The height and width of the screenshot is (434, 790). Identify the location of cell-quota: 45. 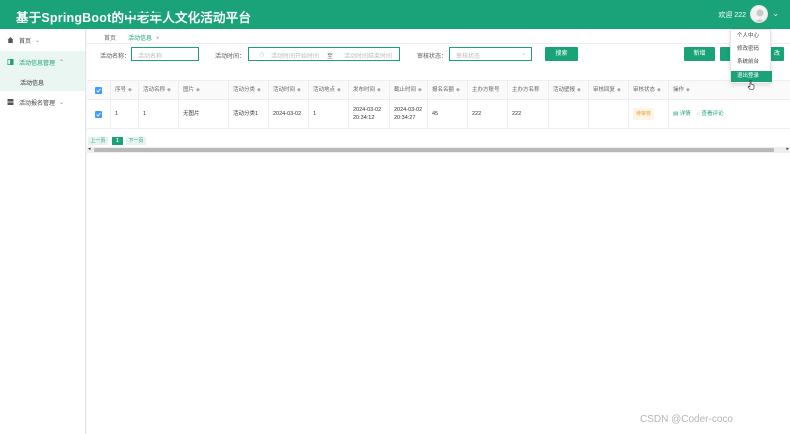
(448, 114).